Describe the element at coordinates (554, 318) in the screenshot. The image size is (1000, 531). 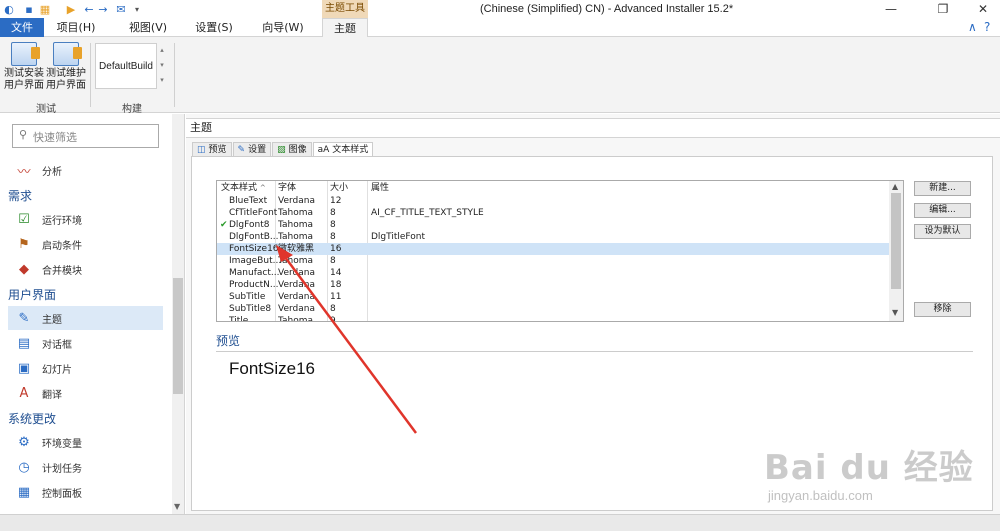
I see `table-row: Title Tahoma 9` at that location.